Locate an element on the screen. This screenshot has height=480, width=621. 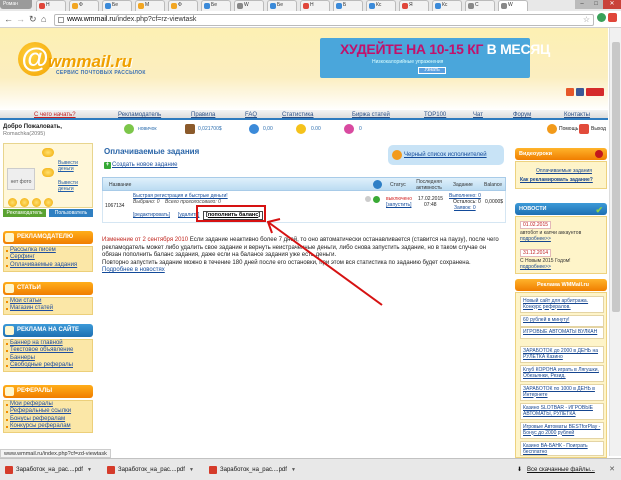
ad-item: Казино ВА-БАНК - Поиграть бесплатно is located at coordinates (562, 448).